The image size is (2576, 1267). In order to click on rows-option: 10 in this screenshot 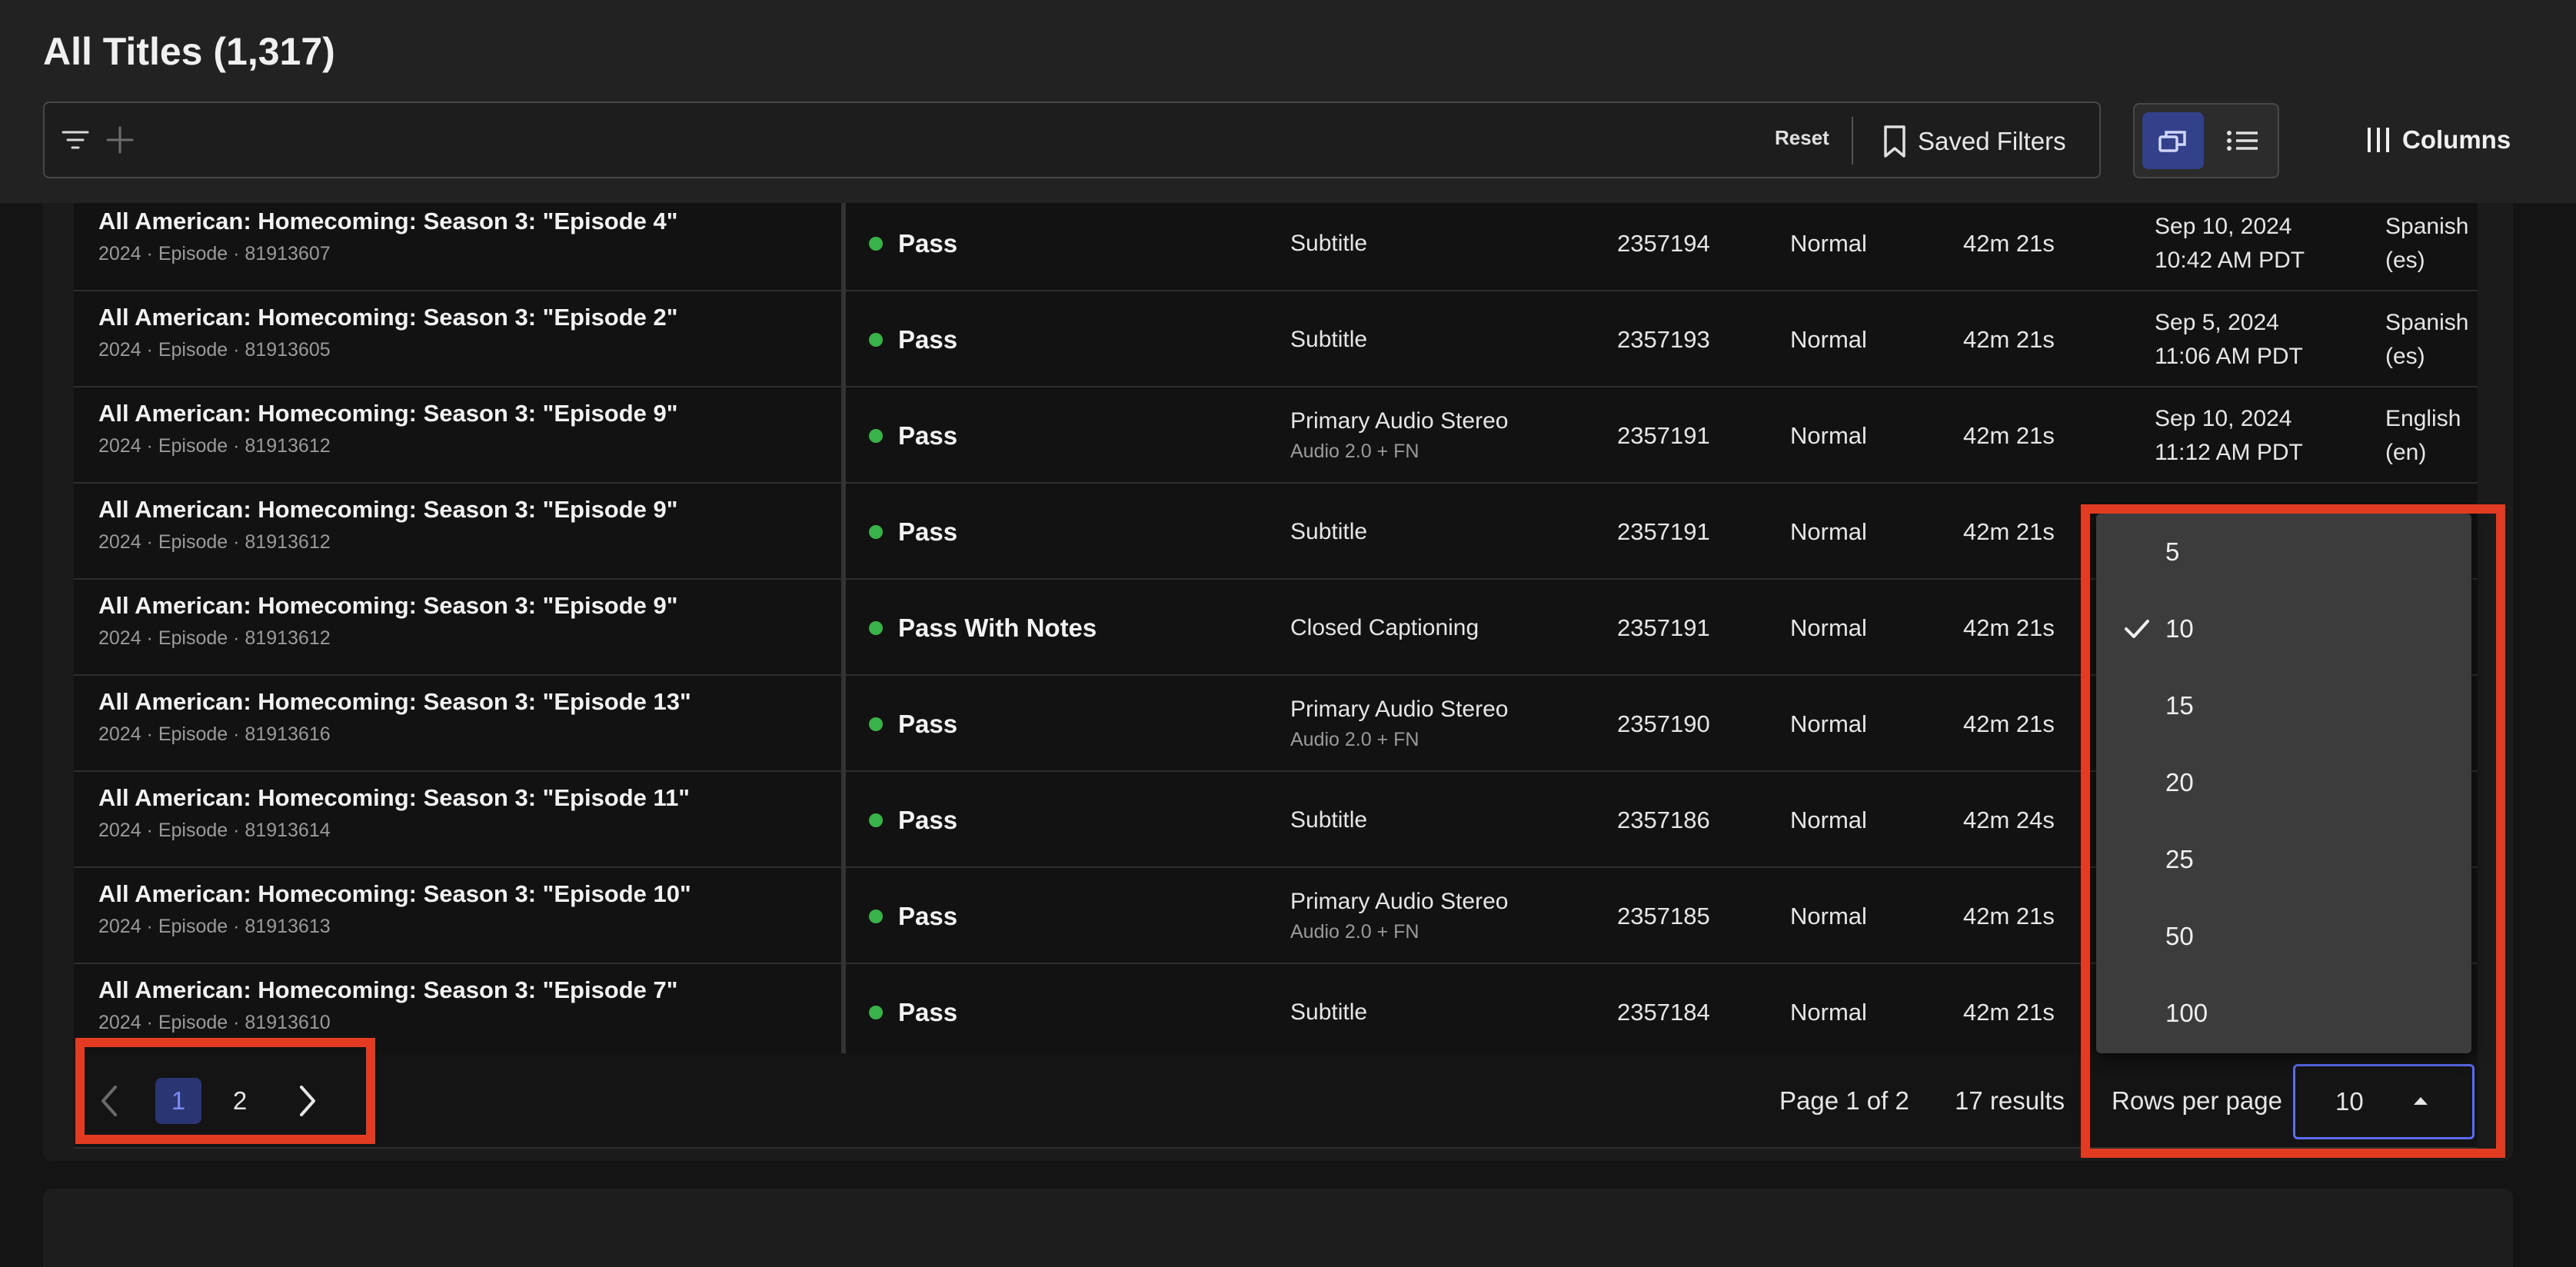, I will do `click(2284, 628)`.